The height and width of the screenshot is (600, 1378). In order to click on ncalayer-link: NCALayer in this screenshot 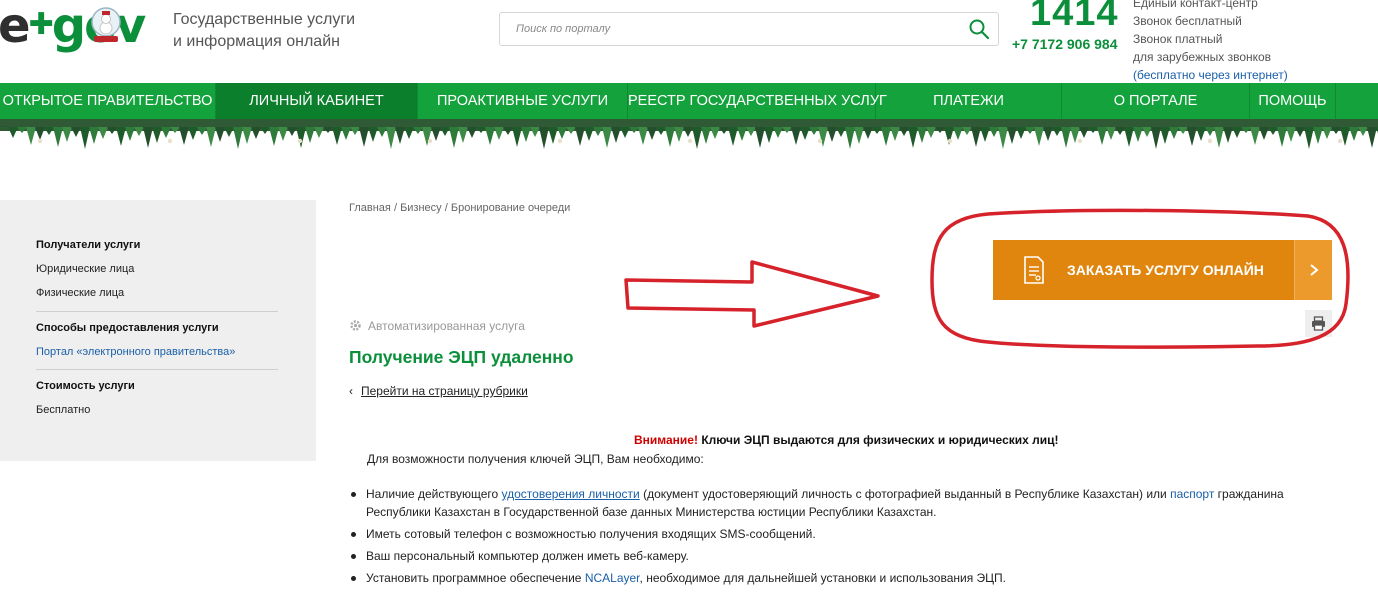, I will do `click(612, 578)`.